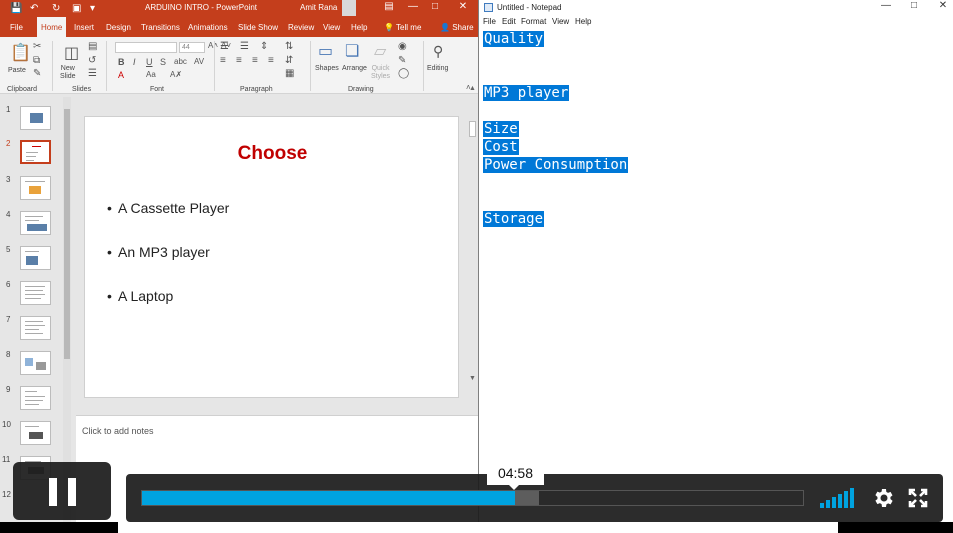 This screenshot has height=533, width=953. What do you see at coordinates (402, 27) in the screenshot?
I see `tab-tell-me: 💡 Tell me` at bounding box center [402, 27].